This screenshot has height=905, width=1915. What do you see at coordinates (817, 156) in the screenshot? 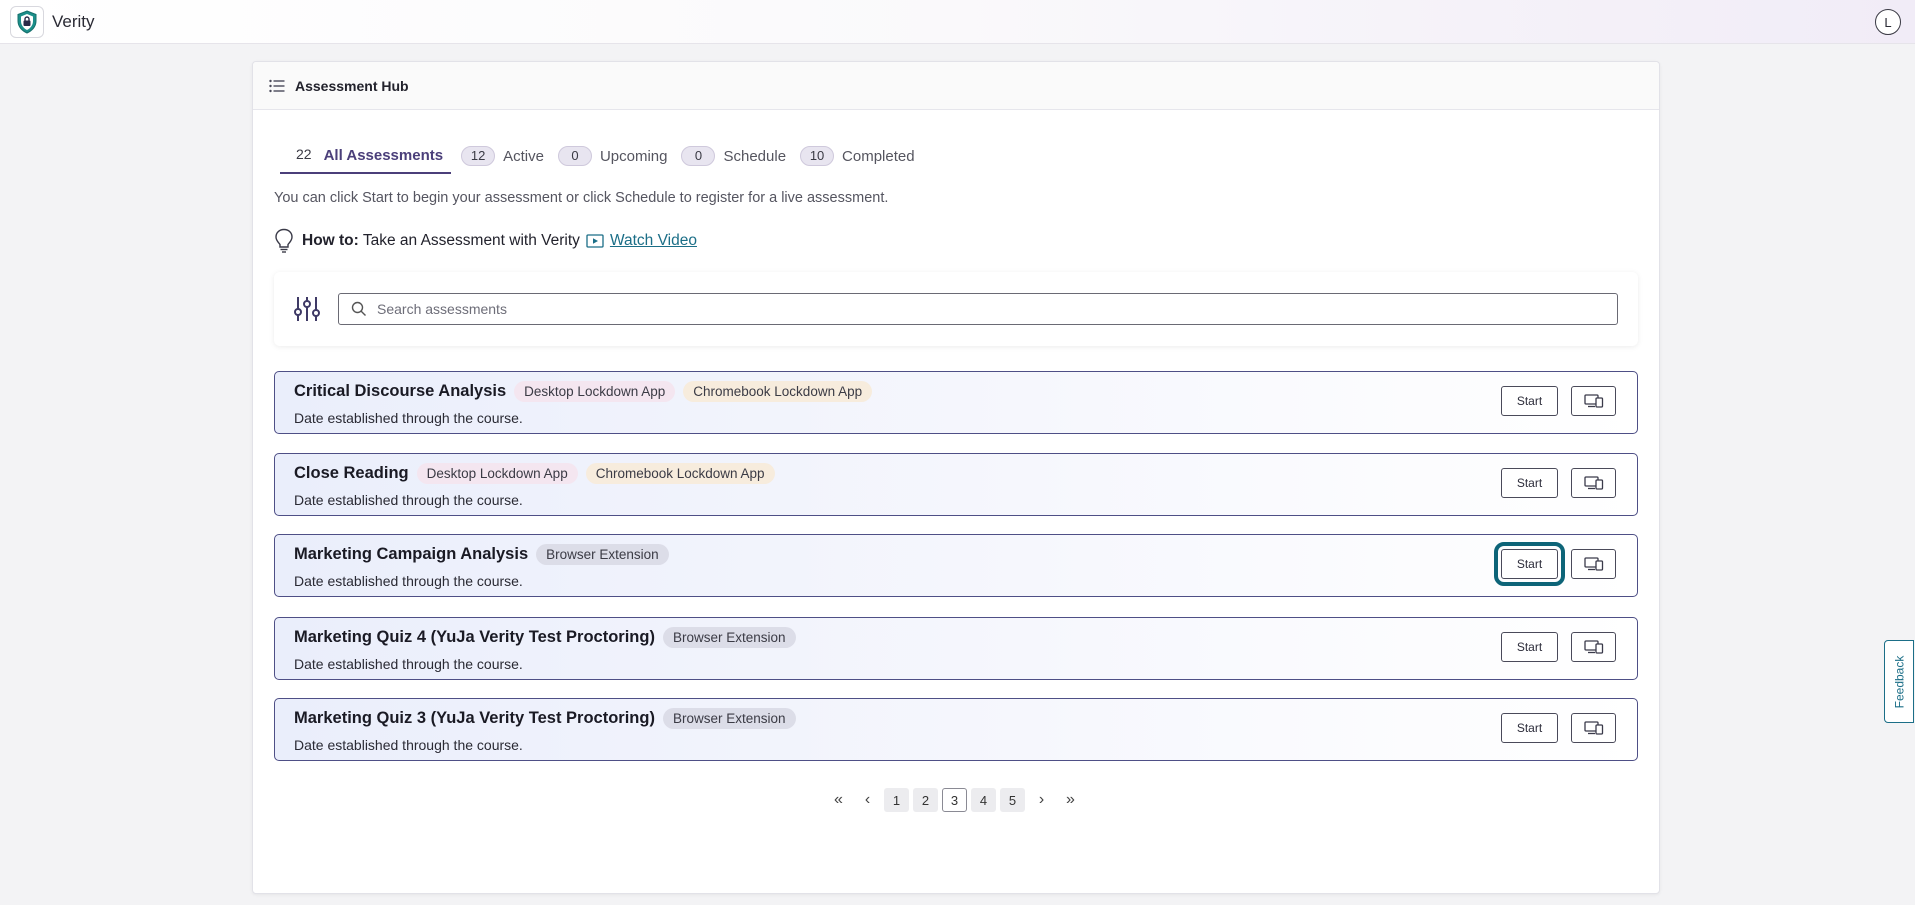
I see `tab-count: 10` at bounding box center [817, 156].